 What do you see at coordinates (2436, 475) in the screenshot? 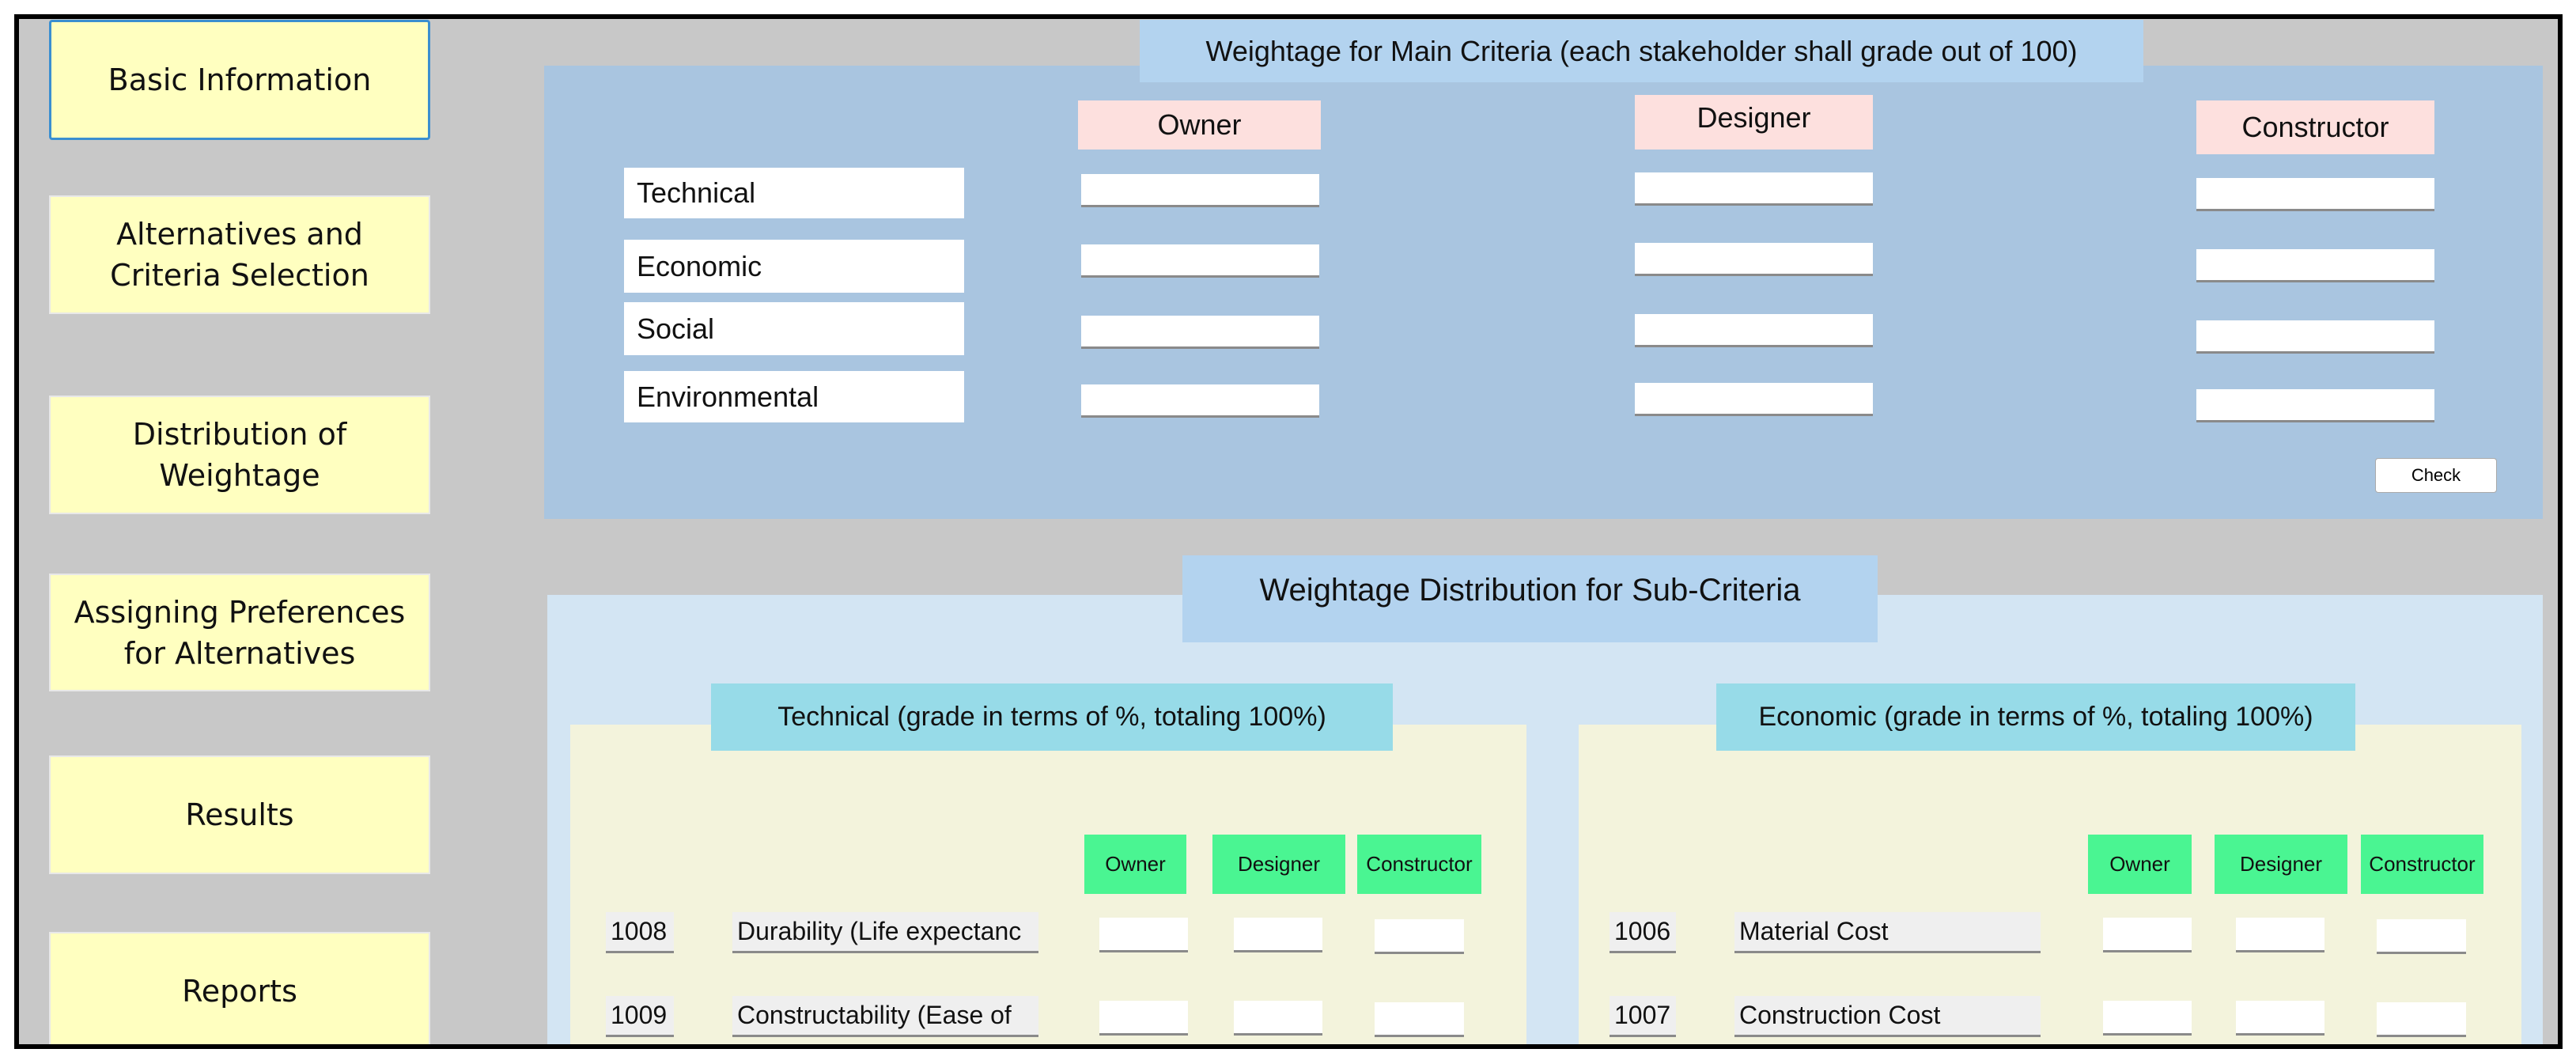
I see `check-button: Check` at bounding box center [2436, 475].